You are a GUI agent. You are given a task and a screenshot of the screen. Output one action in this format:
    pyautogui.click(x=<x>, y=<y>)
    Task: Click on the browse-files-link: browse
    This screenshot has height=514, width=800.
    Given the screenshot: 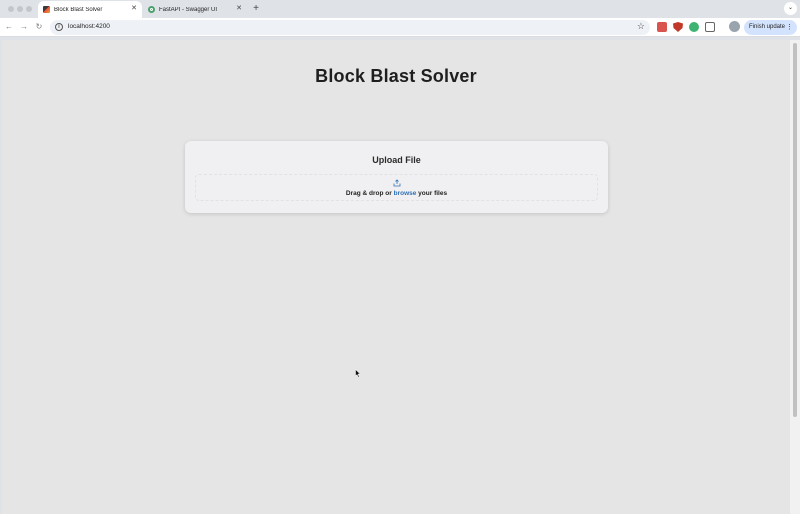 What is the action you would take?
    pyautogui.click(x=405, y=193)
    